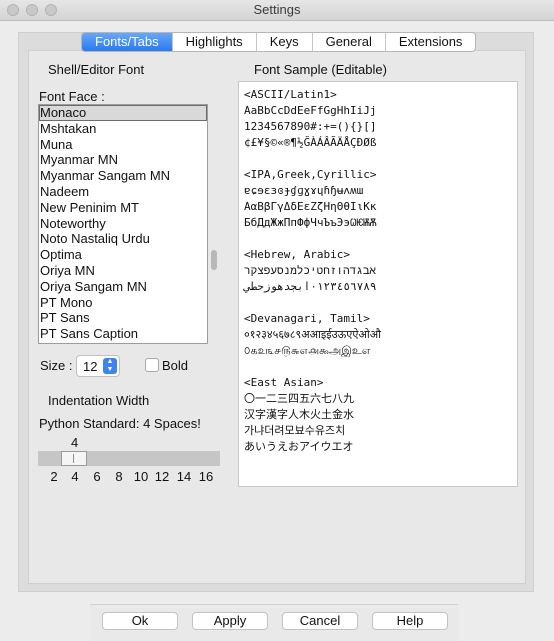 Image resolution: width=554 pixels, height=641 pixels. I want to click on font-sample-heading: Font Sample (Editable), so click(320, 69).